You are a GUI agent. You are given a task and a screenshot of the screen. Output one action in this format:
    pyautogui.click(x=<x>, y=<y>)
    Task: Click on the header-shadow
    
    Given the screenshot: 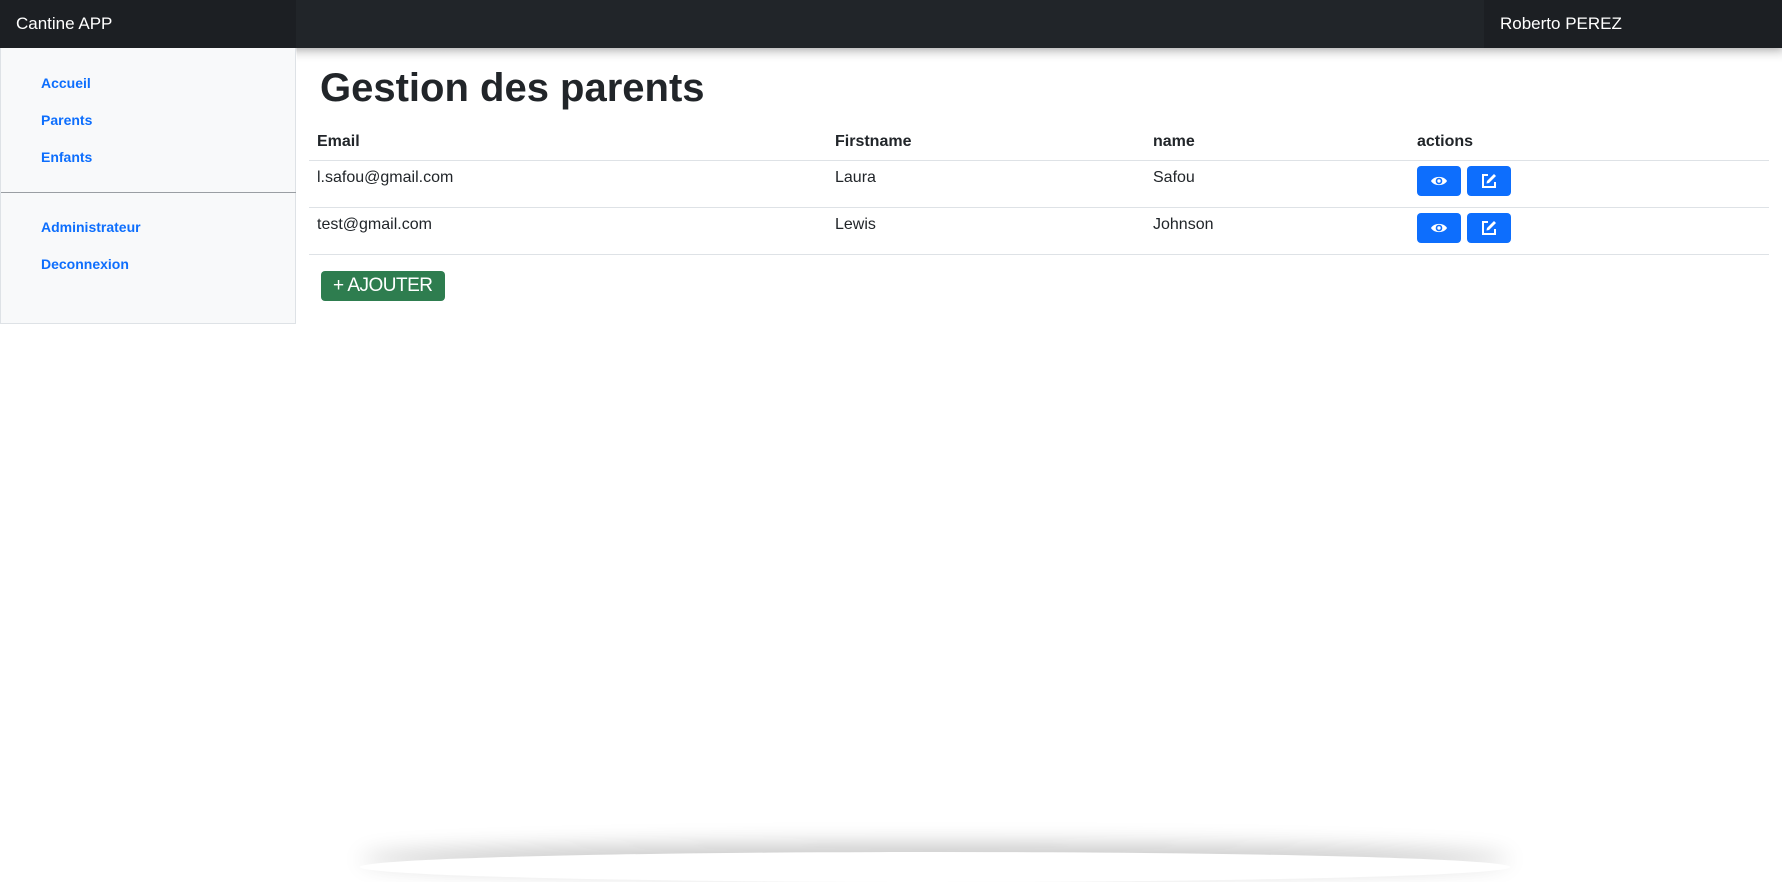 What is the action you would take?
    pyautogui.click(x=1039, y=55)
    